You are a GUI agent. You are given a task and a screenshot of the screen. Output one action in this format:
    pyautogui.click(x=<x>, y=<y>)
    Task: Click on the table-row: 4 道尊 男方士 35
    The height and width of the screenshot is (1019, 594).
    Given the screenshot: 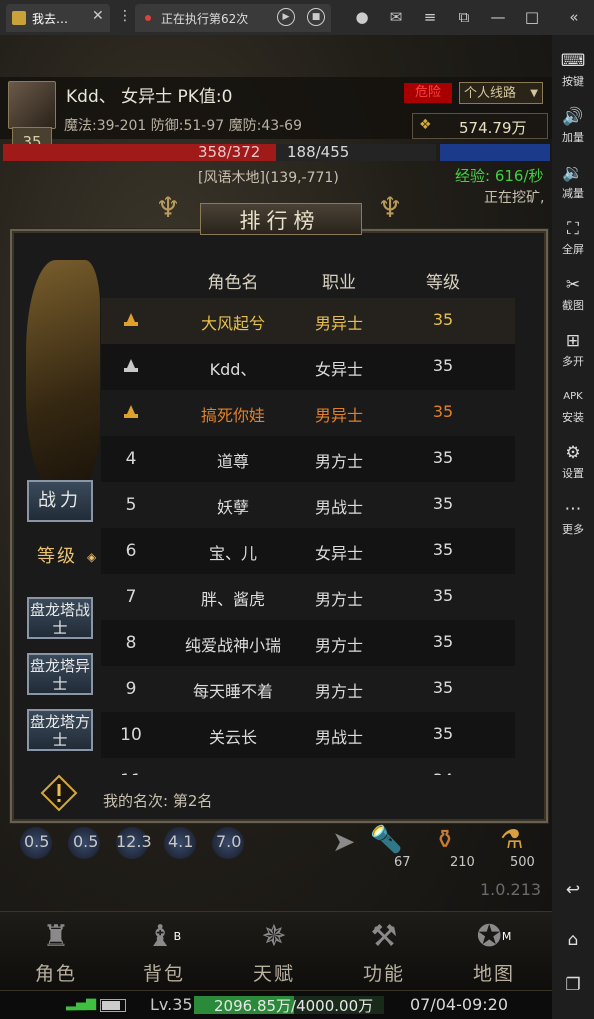 What is the action you would take?
    pyautogui.click(x=308, y=459)
    